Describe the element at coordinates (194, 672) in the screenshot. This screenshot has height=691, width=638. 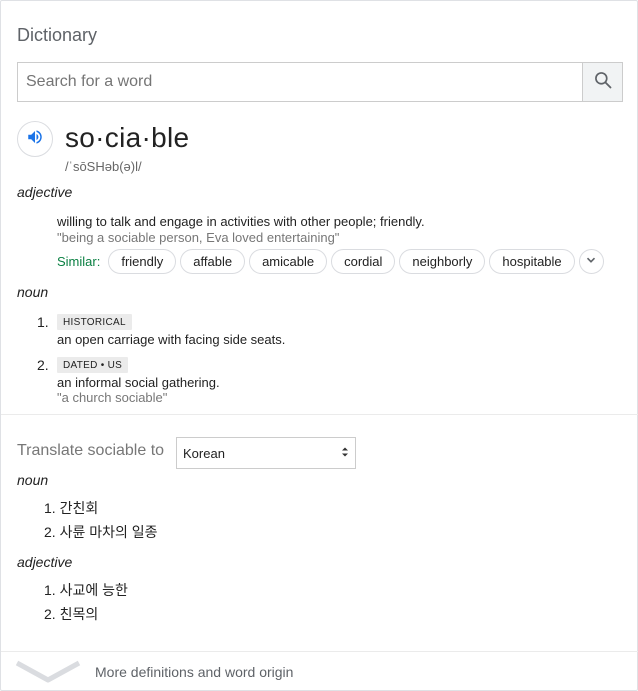
I see `more-definitions-label: More definitions and word origin` at that location.